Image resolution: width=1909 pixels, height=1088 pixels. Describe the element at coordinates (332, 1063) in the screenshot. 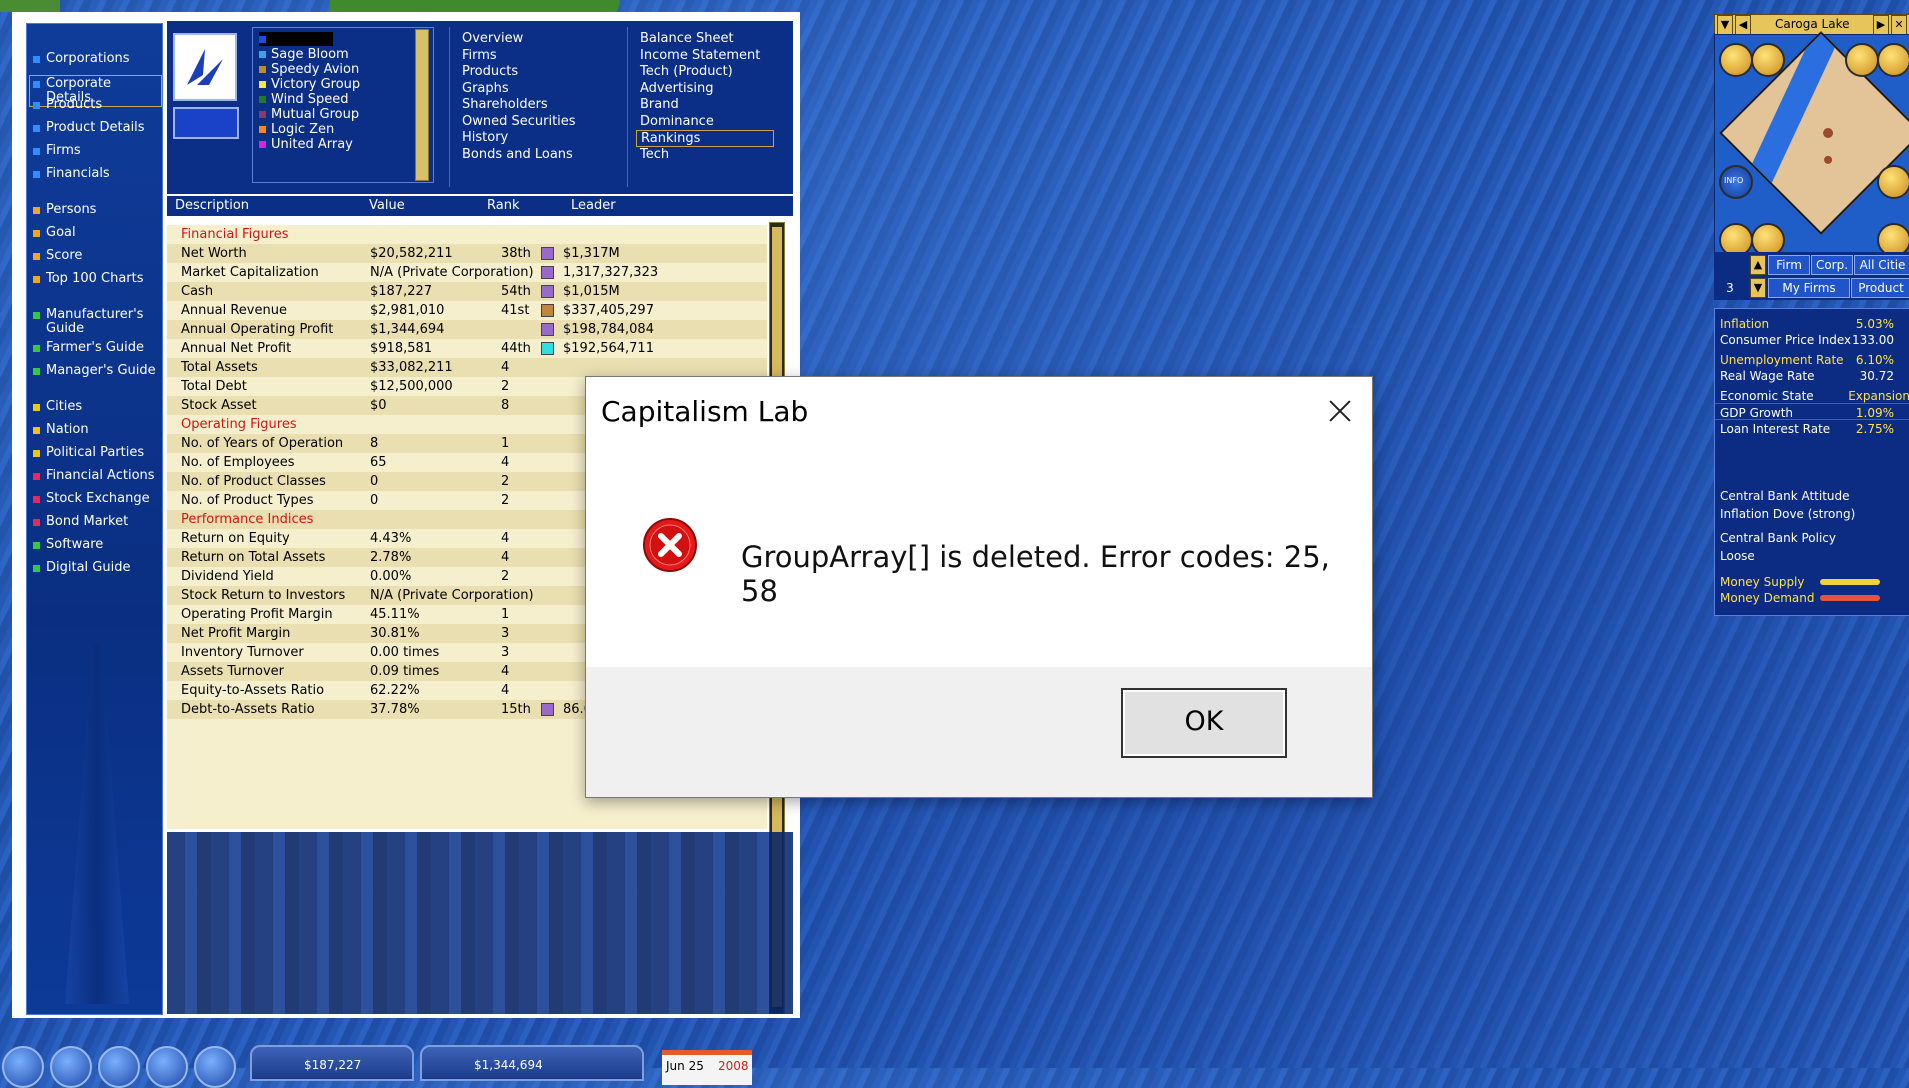

I see `cash-panel: $187,227` at that location.